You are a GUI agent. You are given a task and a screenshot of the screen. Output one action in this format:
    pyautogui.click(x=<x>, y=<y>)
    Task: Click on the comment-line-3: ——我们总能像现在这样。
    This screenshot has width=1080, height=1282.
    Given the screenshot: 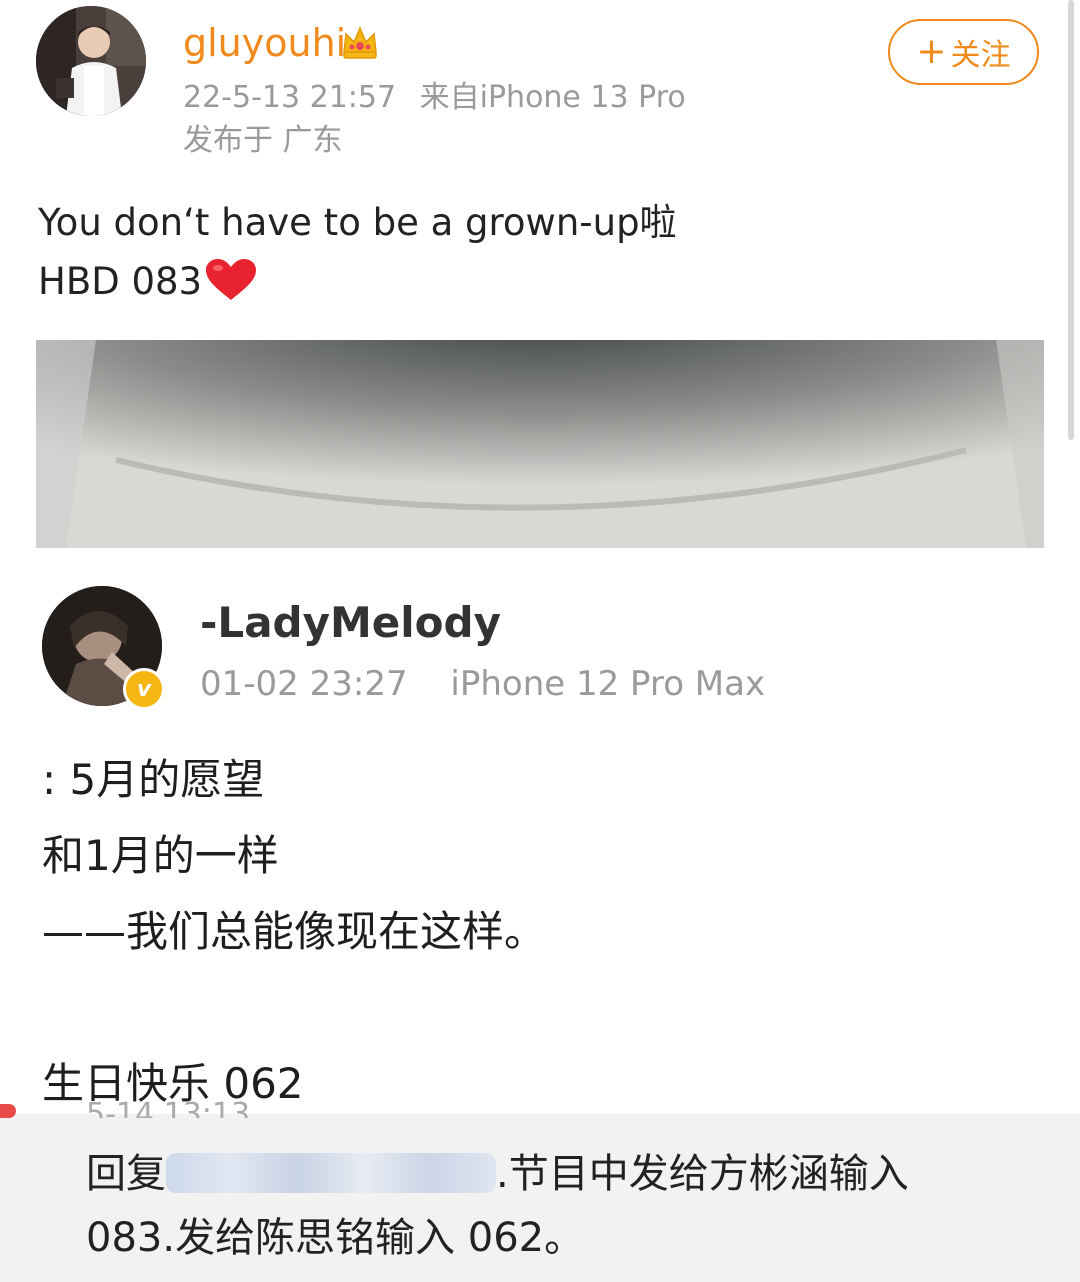 What is the action you would take?
    pyautogui.click(x=294, y=931)
    